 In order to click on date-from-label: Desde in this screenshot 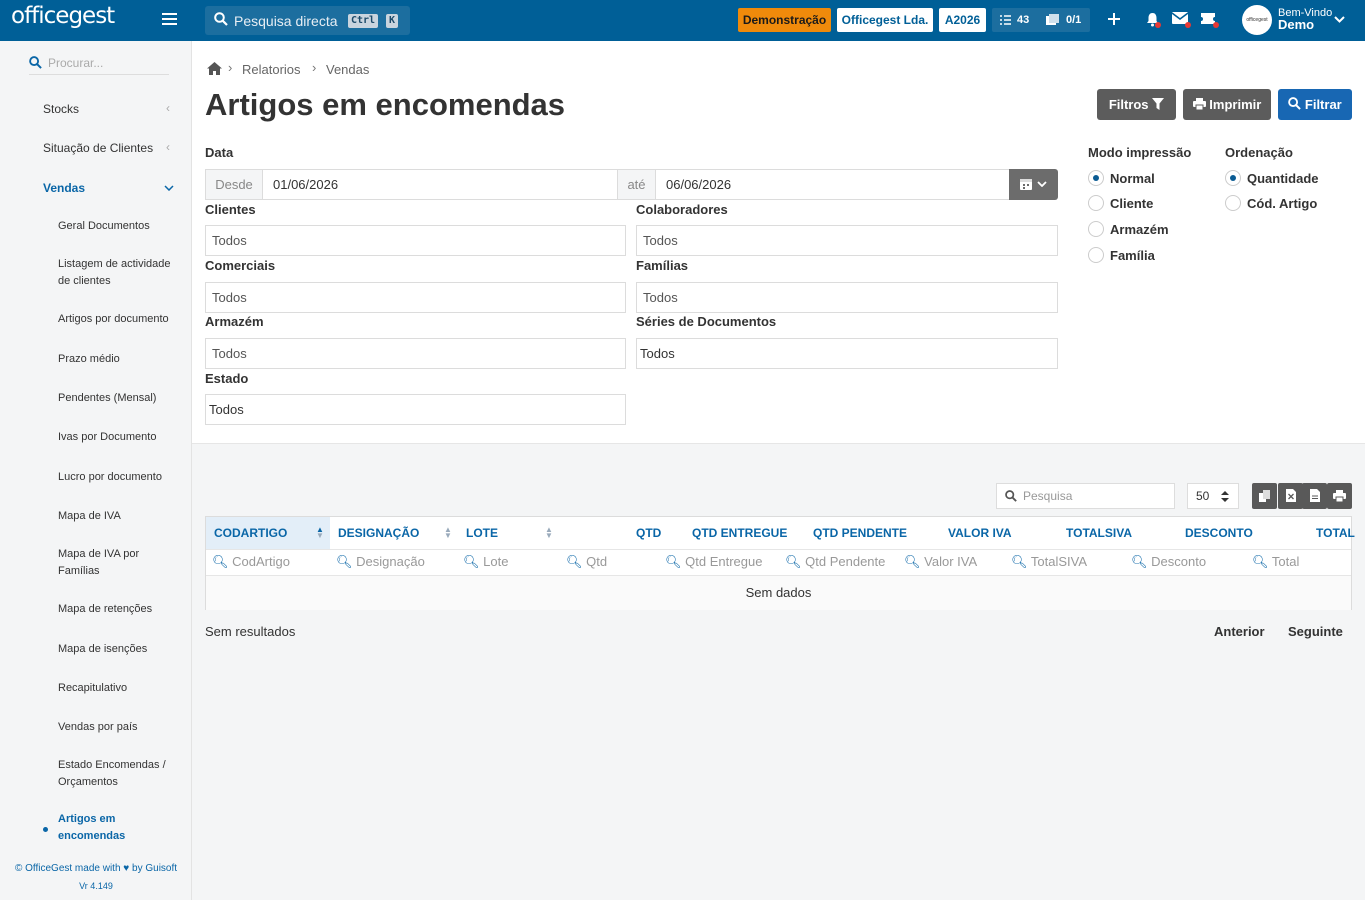, I will do `click(234, 184)`.